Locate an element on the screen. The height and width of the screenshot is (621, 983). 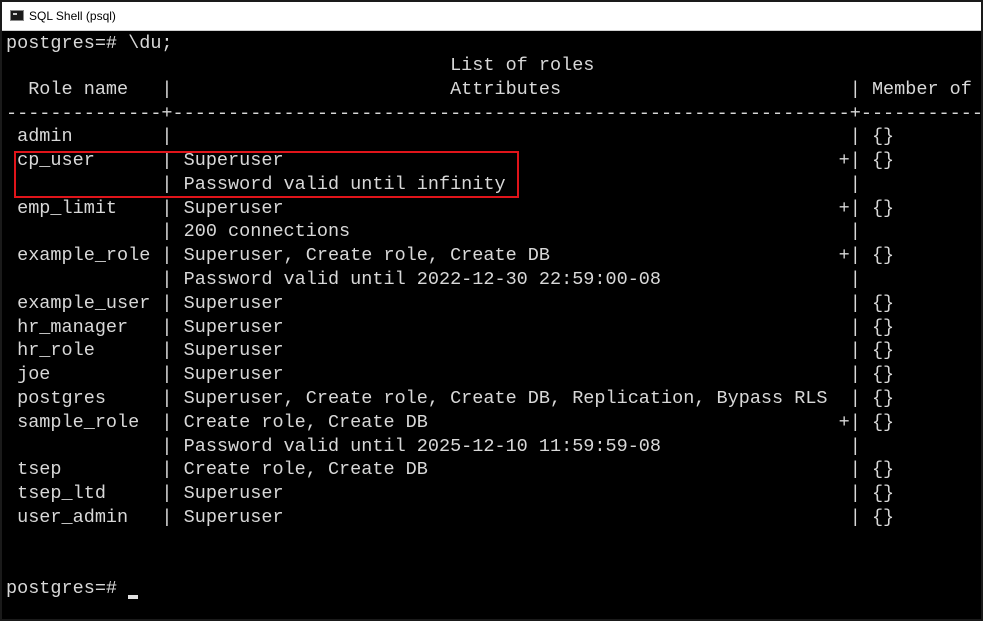
table-row: tsep_ltd | Superuser | {} is located at coordinates (450, 493).